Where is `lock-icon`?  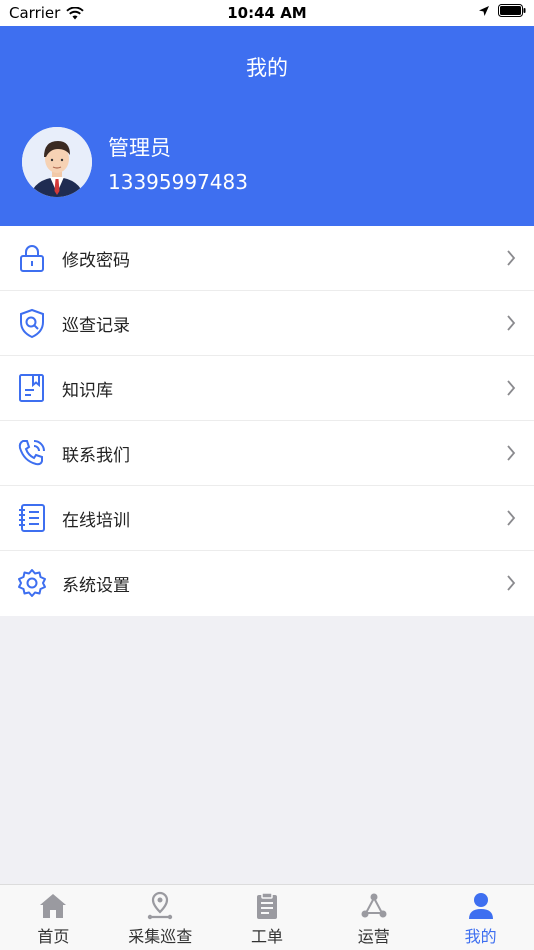 lock-icon is located at coordinates (32, 258).